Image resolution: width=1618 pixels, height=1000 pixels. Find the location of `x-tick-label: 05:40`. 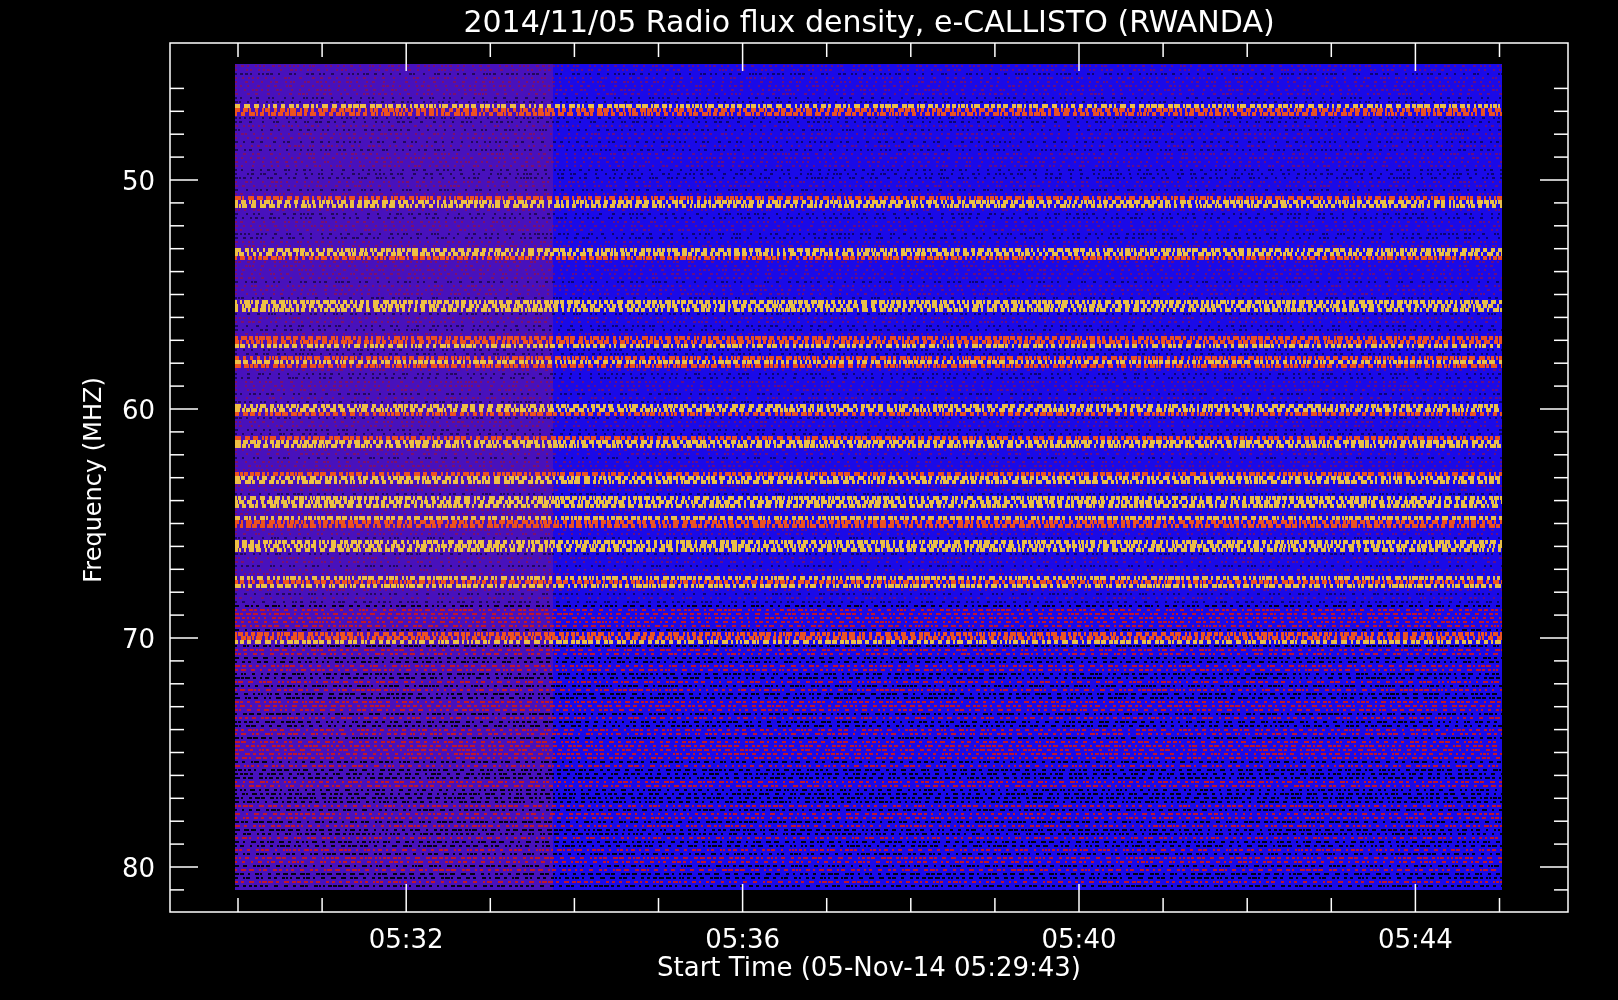

x-tick-label: 05:40 is located at coordinates (1079, 939).